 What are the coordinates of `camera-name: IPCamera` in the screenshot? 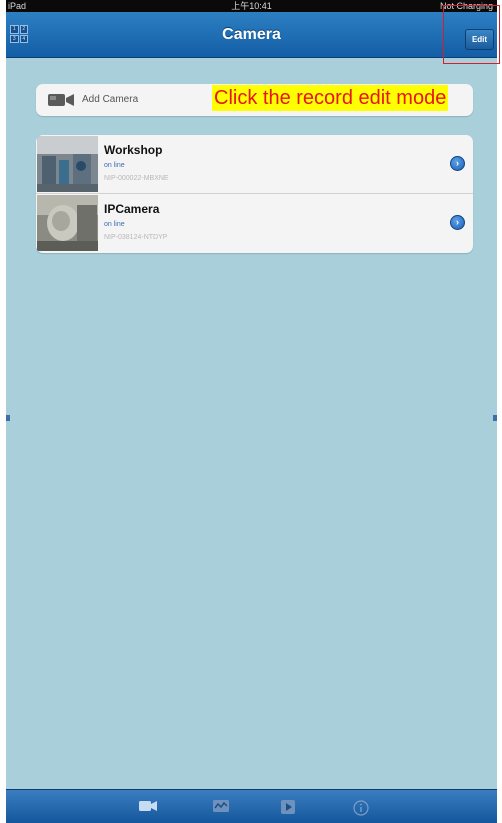 It's located at (132, 209).